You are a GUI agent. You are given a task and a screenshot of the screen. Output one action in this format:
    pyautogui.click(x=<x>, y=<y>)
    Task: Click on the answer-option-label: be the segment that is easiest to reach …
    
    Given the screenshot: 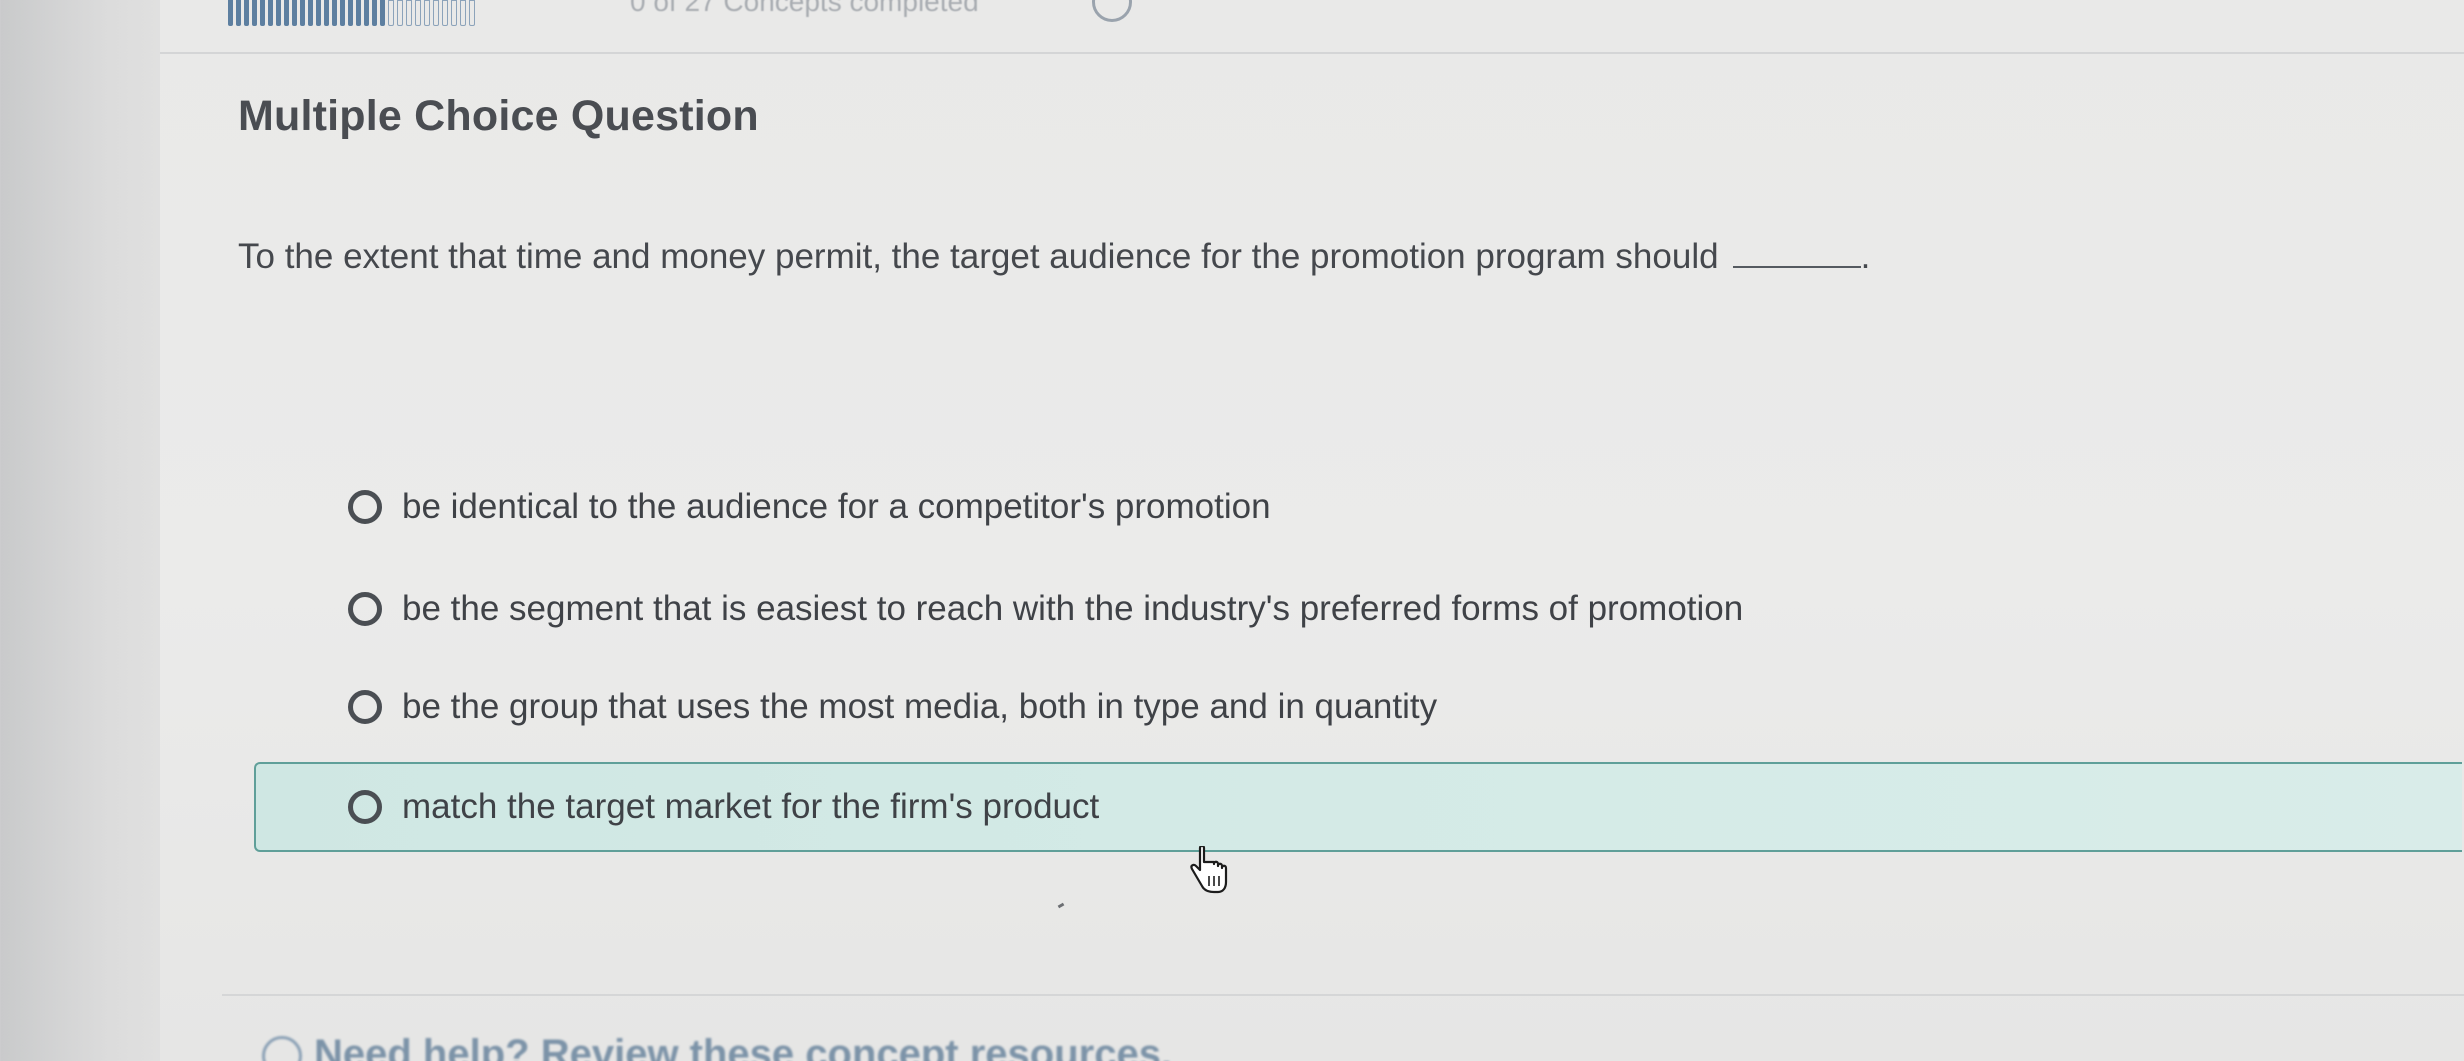 What is the action you would take?
    pyautogui.click(x=1072, y=609)
    